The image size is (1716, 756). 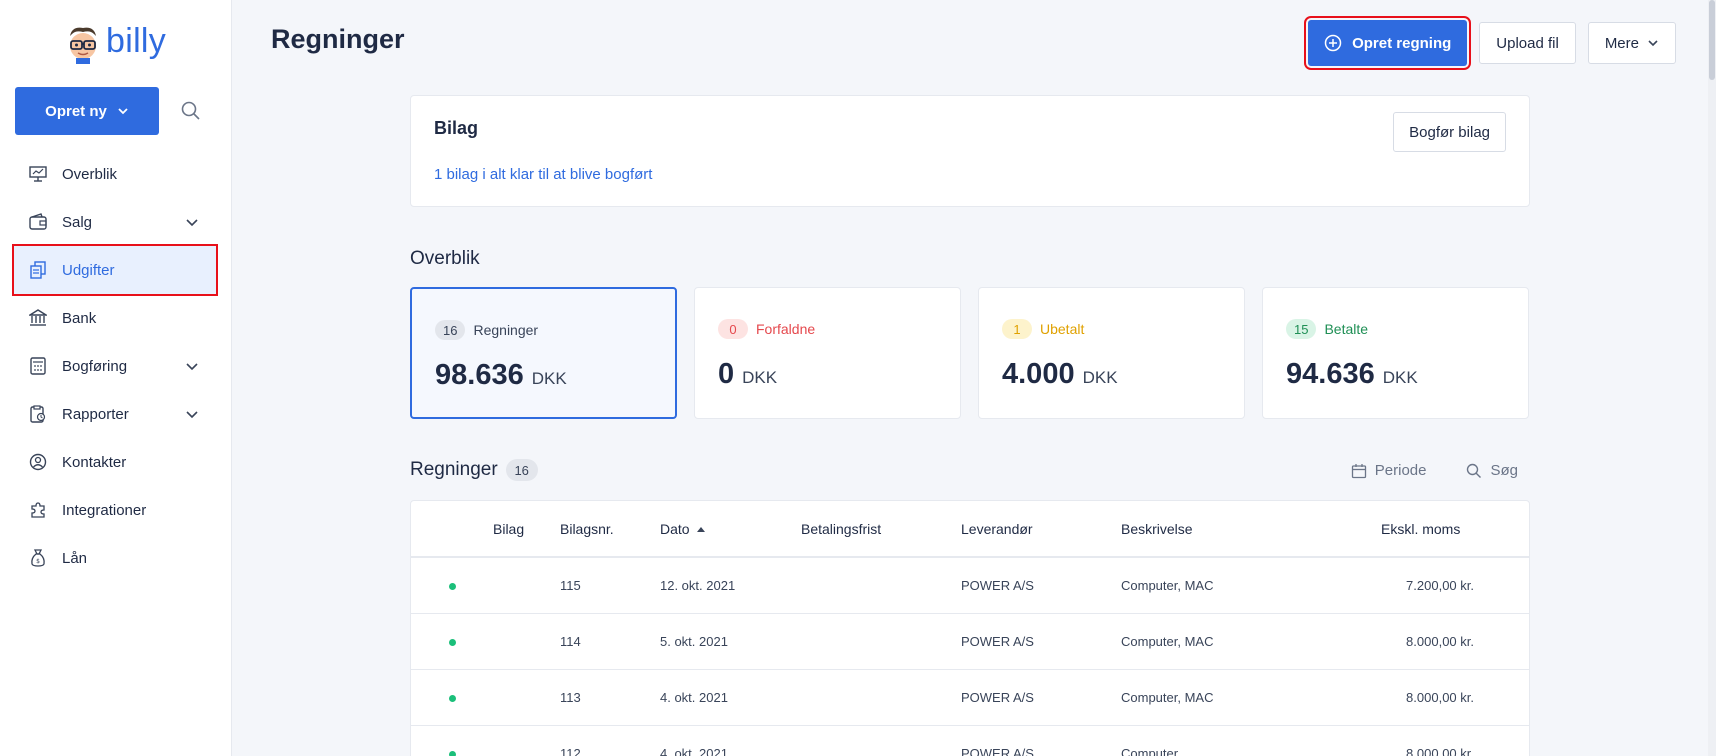 What do you see at coordinates (543, 174) in the screenshot?
I see `vouchers-ready-link: 1 bilag i alt klar til at blive bogført` at bounding box center [543, 174].